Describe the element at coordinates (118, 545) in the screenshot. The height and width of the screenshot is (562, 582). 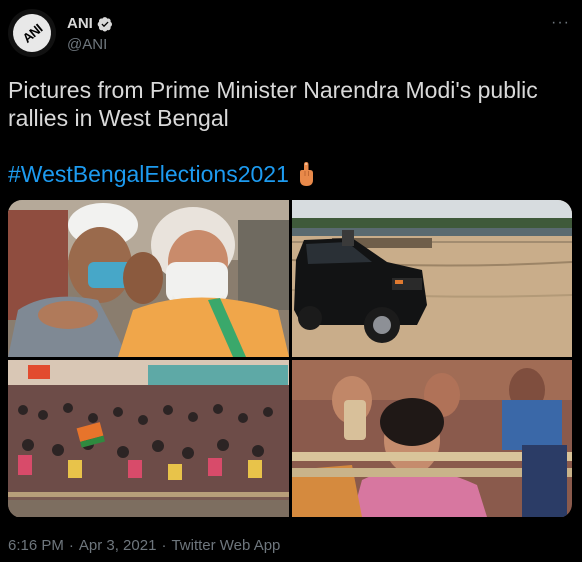
I see `tweet-date: Apr 3, 2021` at that location.